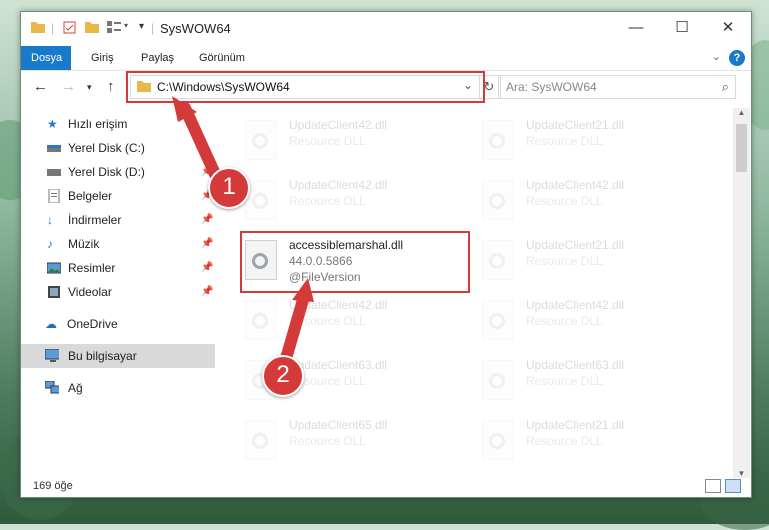 The height and width of the screenshot is (530, 769). What do you see at coordinates (303, 290) in the screenshot?
I see `arrow-2-head` at bounding box center [303, 290].